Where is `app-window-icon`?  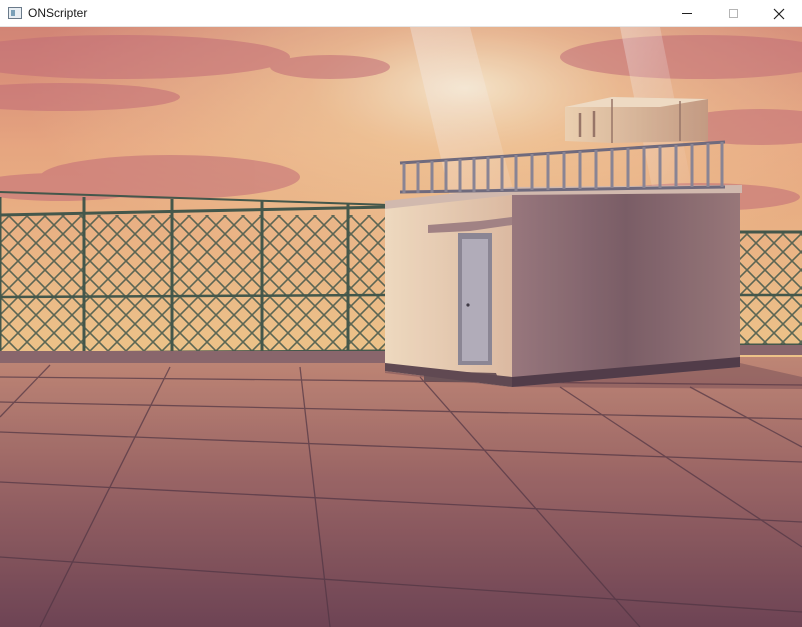
app-window-icon is located at coordinates (15, 13).